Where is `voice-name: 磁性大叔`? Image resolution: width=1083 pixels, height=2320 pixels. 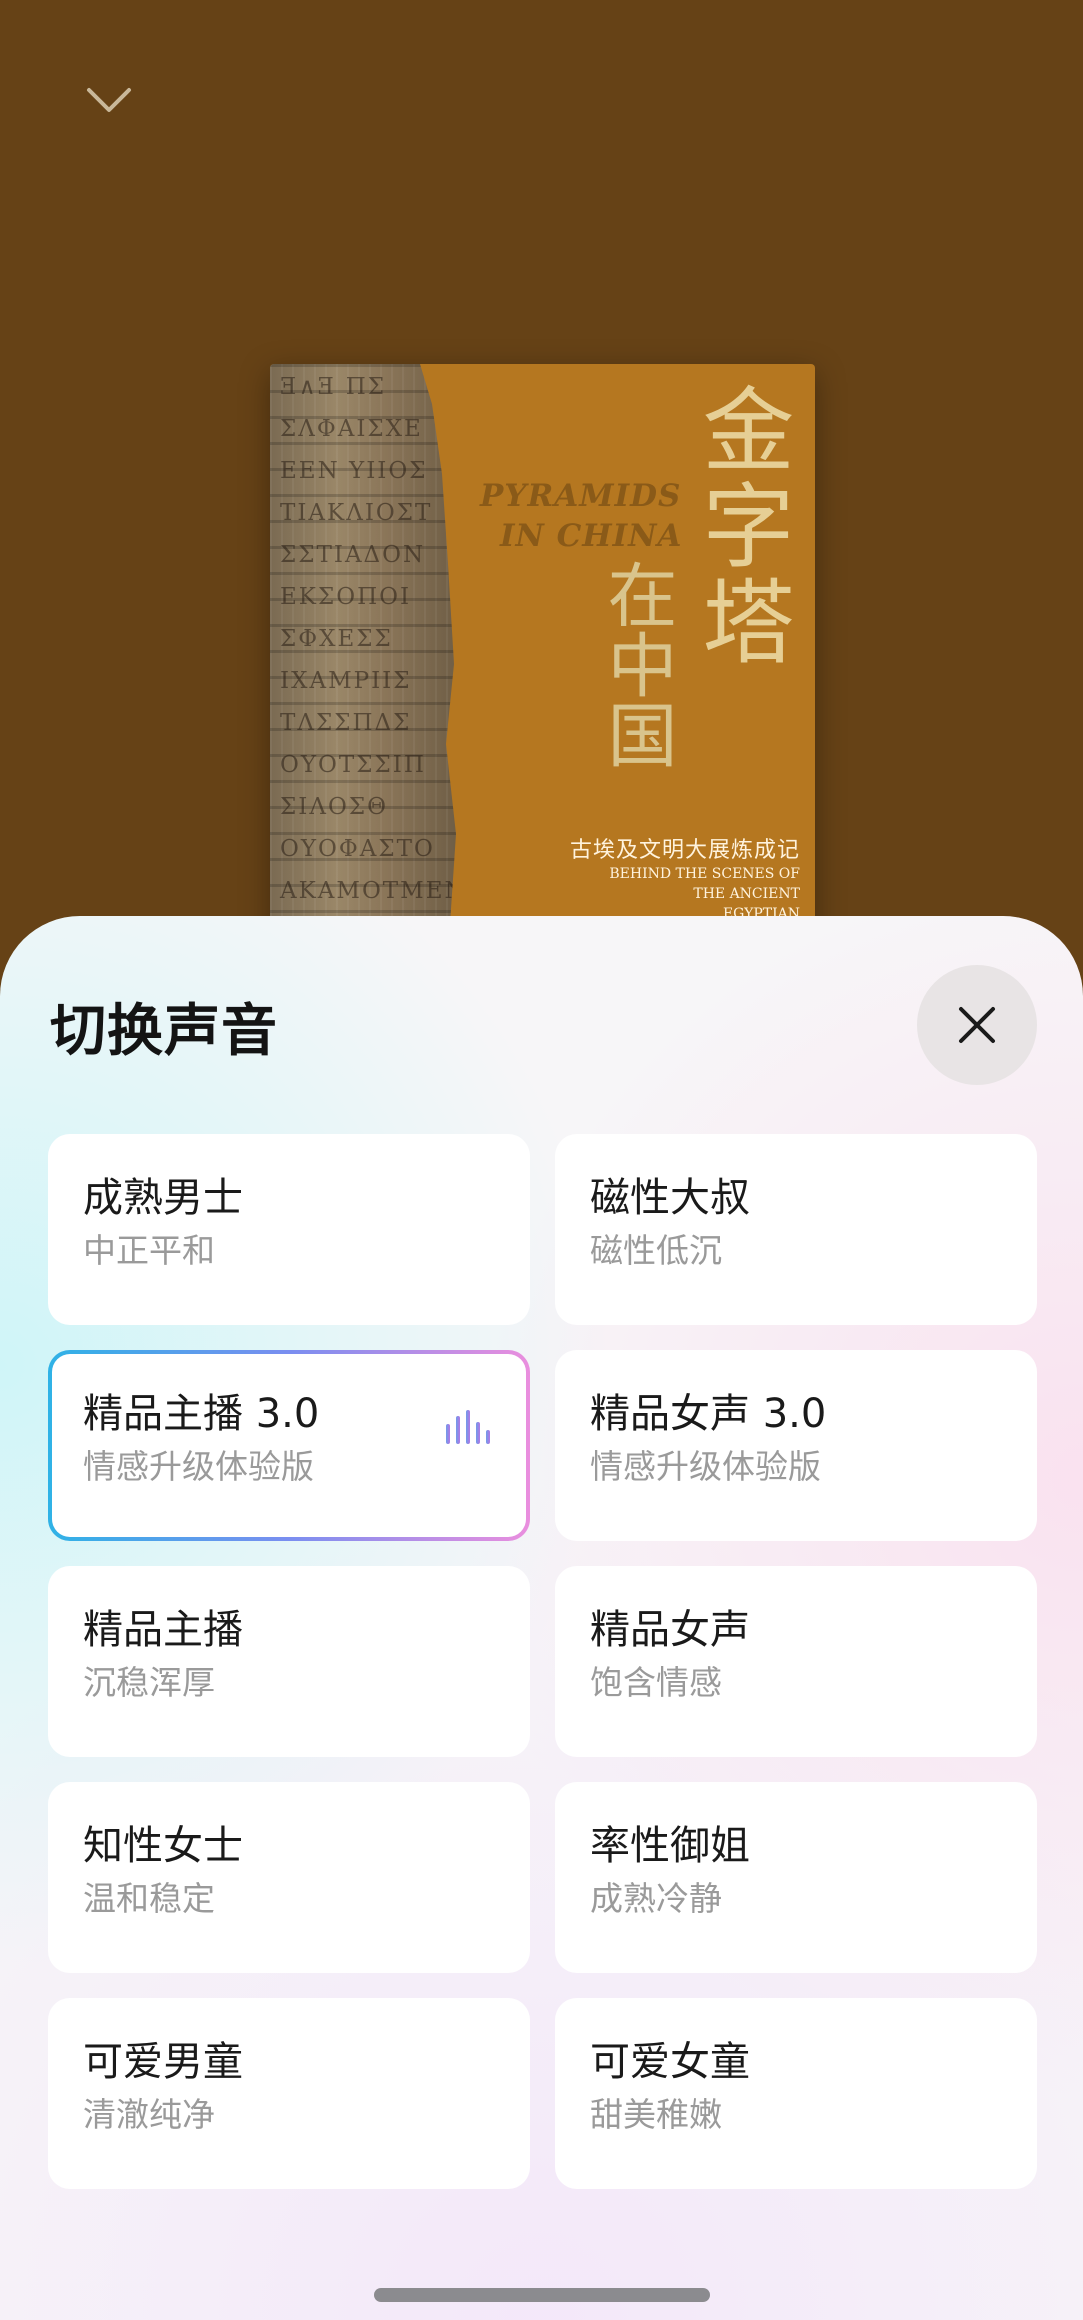
voice-name: 磁性大叔 is located at coordinates (670, 1198).